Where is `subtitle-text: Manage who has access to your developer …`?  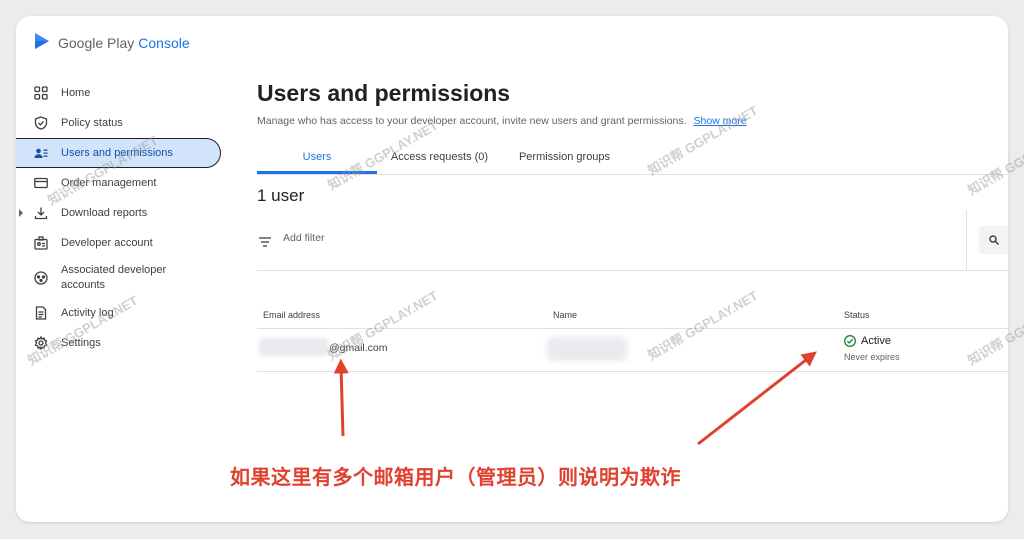
subtitle-text: Manage who has access to your developer … is located at coordinates (472, 121).